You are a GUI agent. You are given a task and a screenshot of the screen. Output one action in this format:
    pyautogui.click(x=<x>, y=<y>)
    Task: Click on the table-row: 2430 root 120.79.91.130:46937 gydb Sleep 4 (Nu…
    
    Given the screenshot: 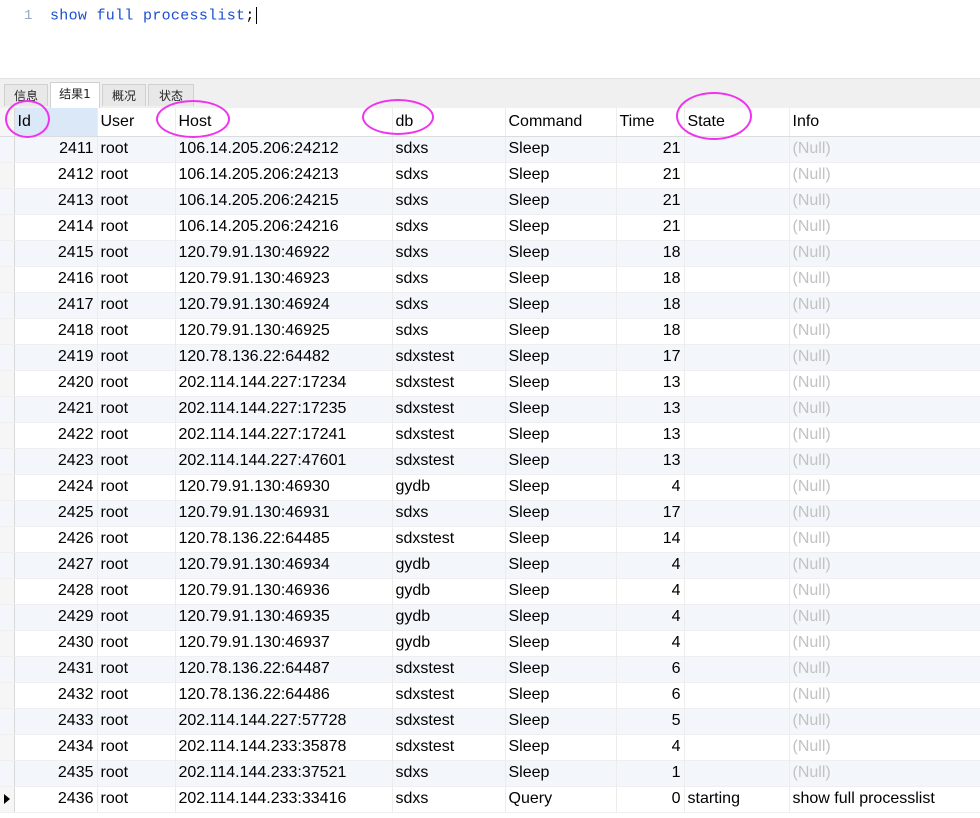 What is the action you would take?
    pyautogui.click(x=490, y=643)
    